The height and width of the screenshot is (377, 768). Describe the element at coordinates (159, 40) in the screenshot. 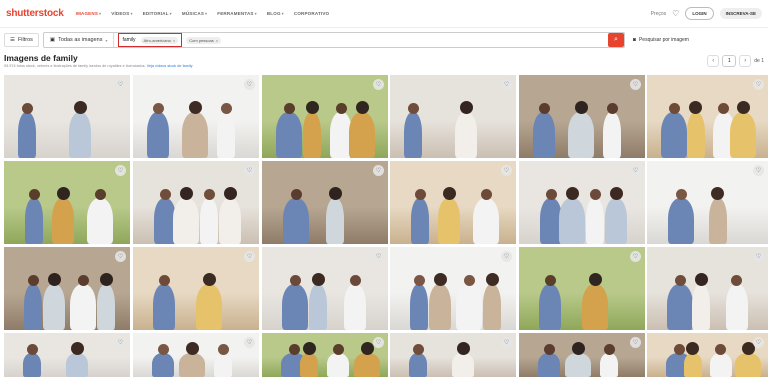

I see `filter-chip-afro-american: Afro-americano ×` at that location.